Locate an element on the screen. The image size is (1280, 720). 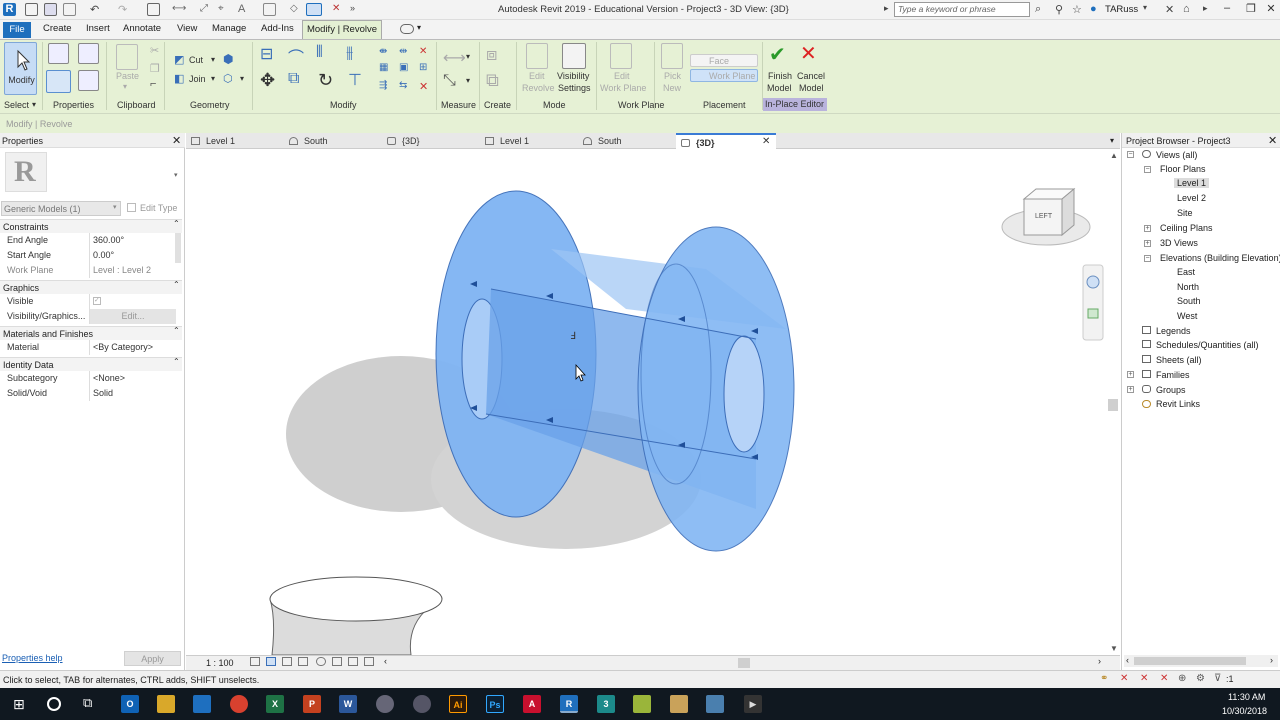
photos-icon is located at coordinates (679, 704).